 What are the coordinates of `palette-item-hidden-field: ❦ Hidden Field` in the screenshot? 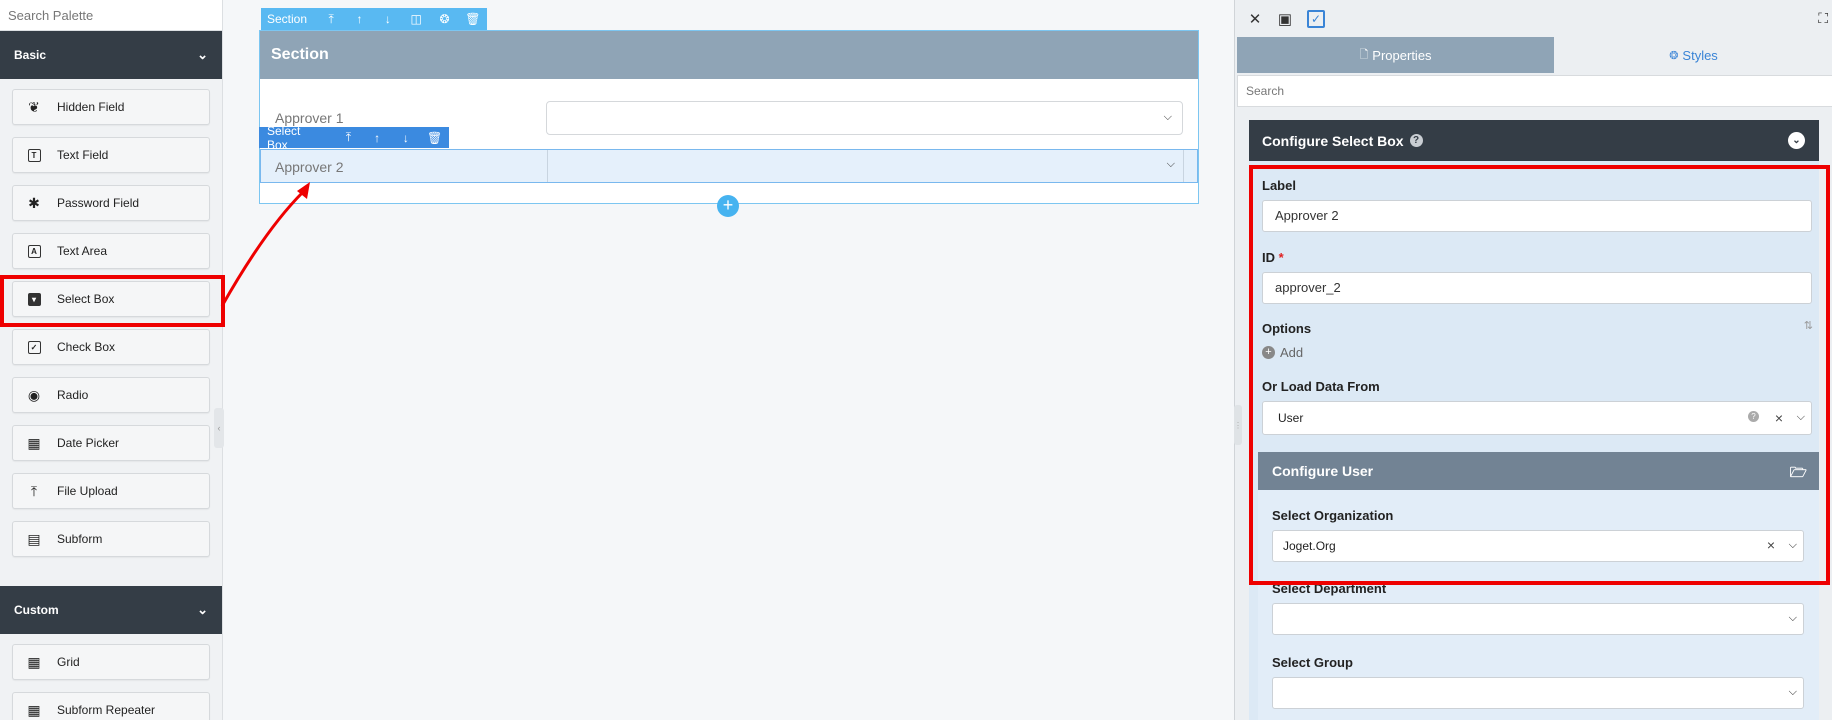 It's located at (111, 107).